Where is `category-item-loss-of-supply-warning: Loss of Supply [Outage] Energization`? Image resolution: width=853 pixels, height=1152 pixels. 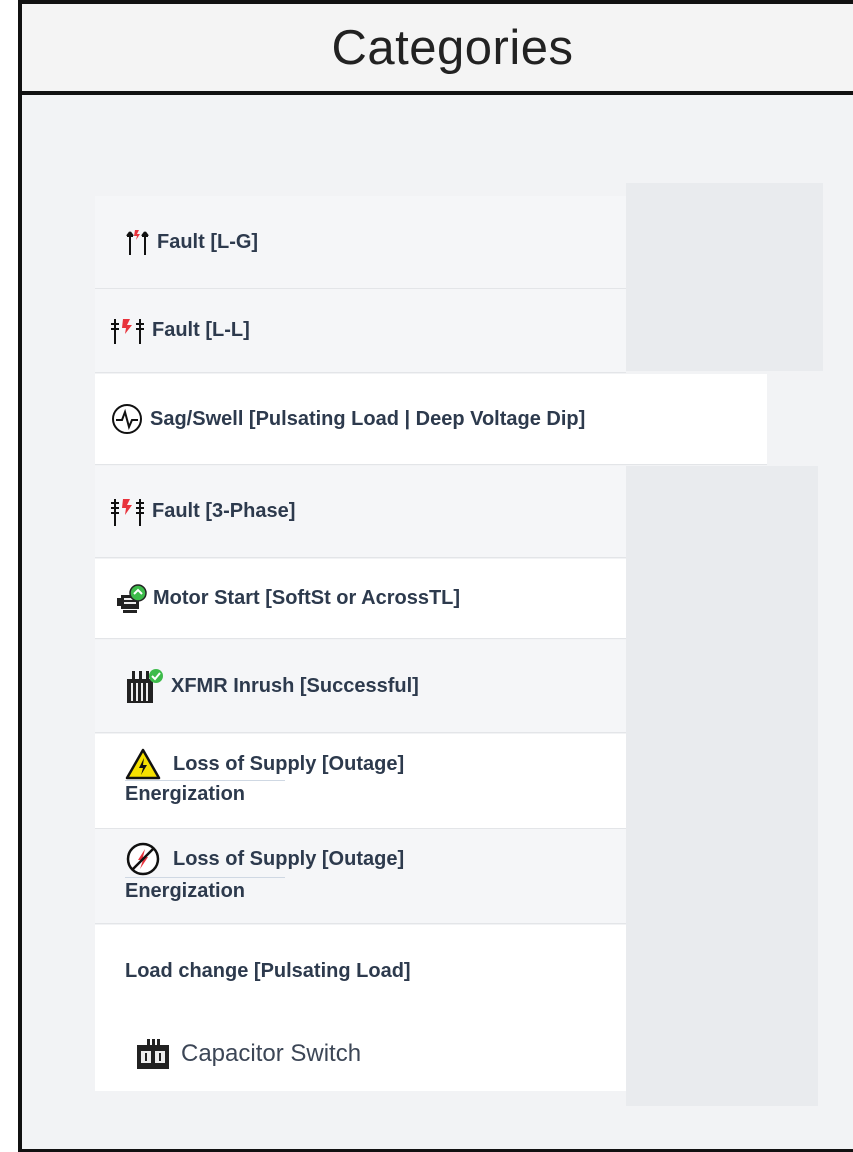 category-item-loss-of-supply-warning: Loss of Supply [Outage] Energization is located at coordinates (360, 781).